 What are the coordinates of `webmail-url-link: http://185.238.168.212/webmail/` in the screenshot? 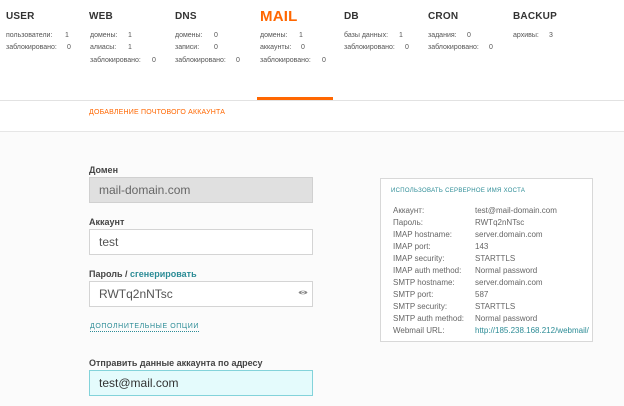 It's located at (532, 330).